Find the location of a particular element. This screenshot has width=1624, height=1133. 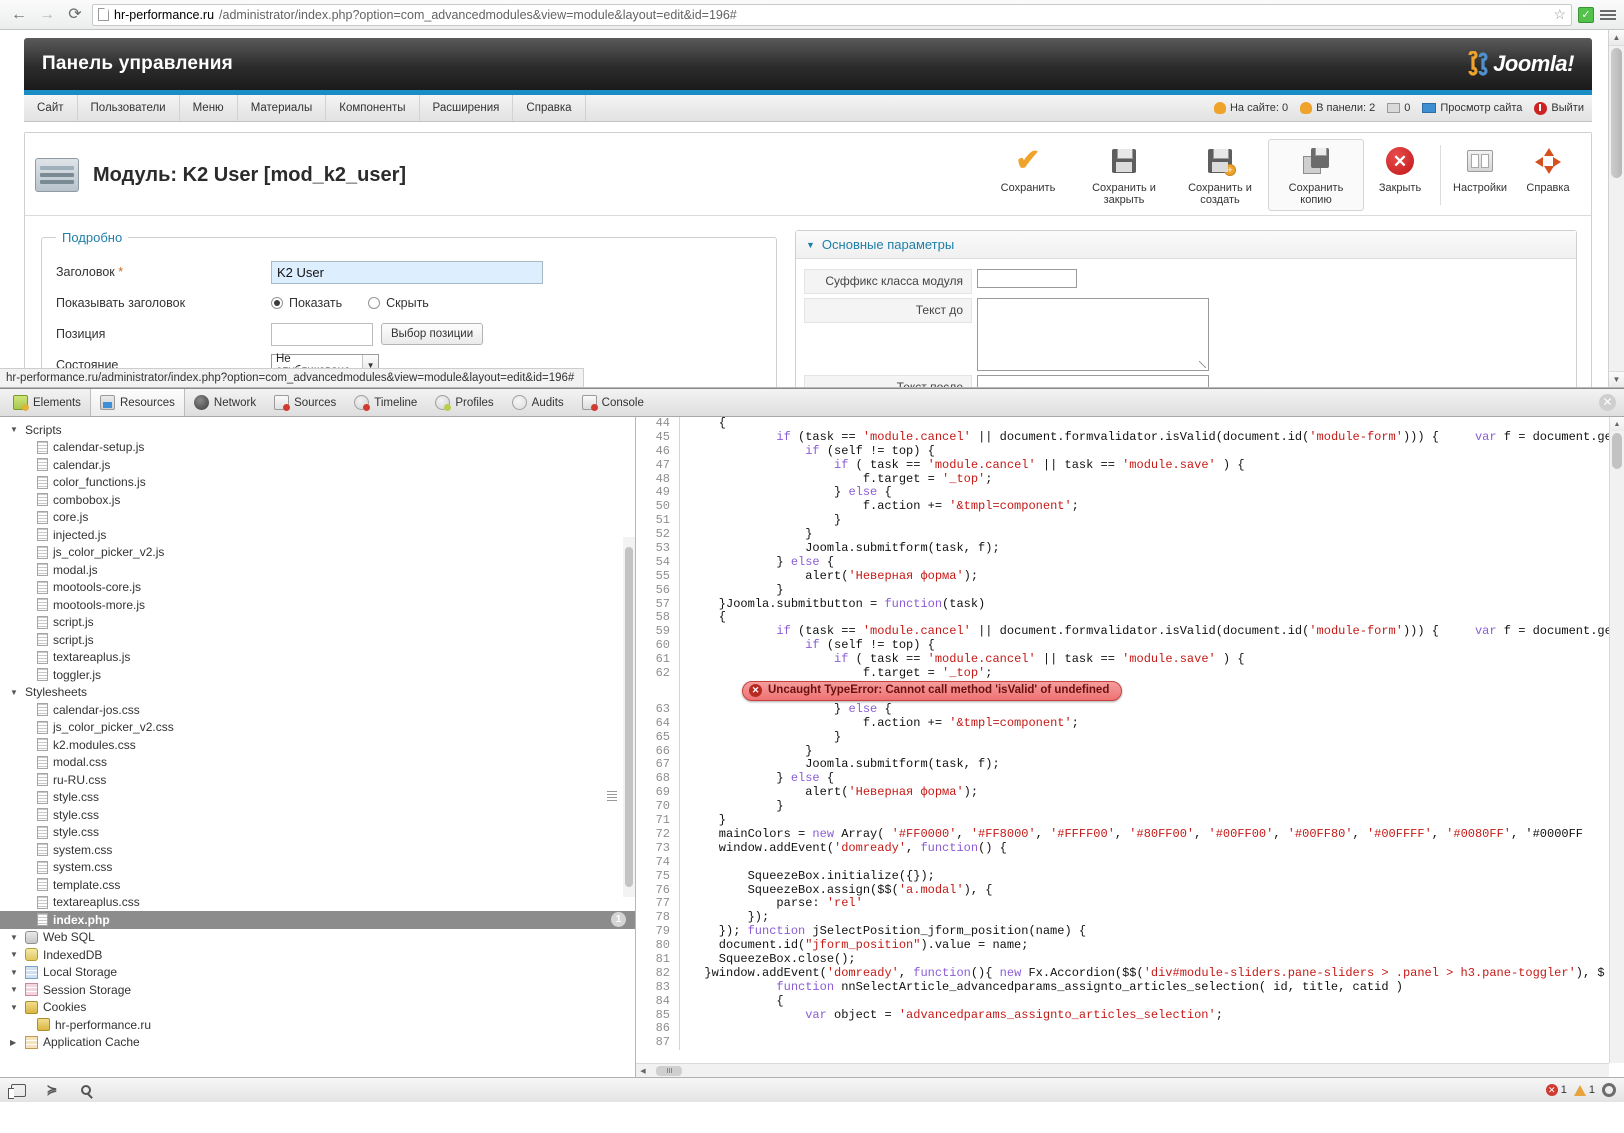

position-input is located at coordinates (322, 334).